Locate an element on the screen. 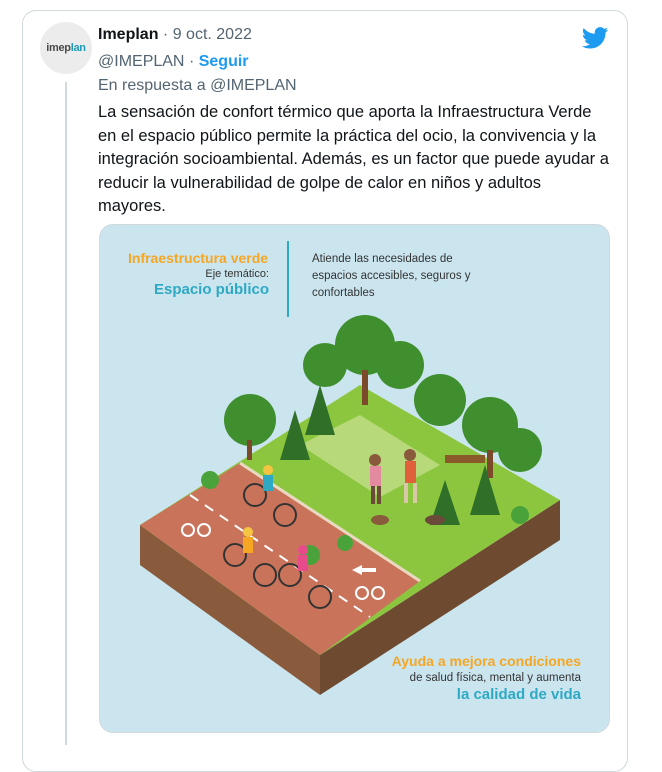  avatar: imeplan is located at coordinates (66, 48).